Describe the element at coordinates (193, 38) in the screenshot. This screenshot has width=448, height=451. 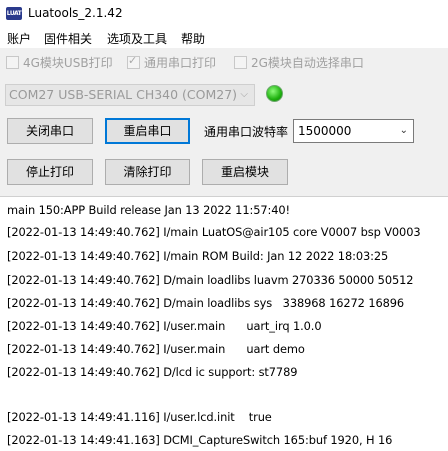
I see `menu-help: 帮助` at that location.